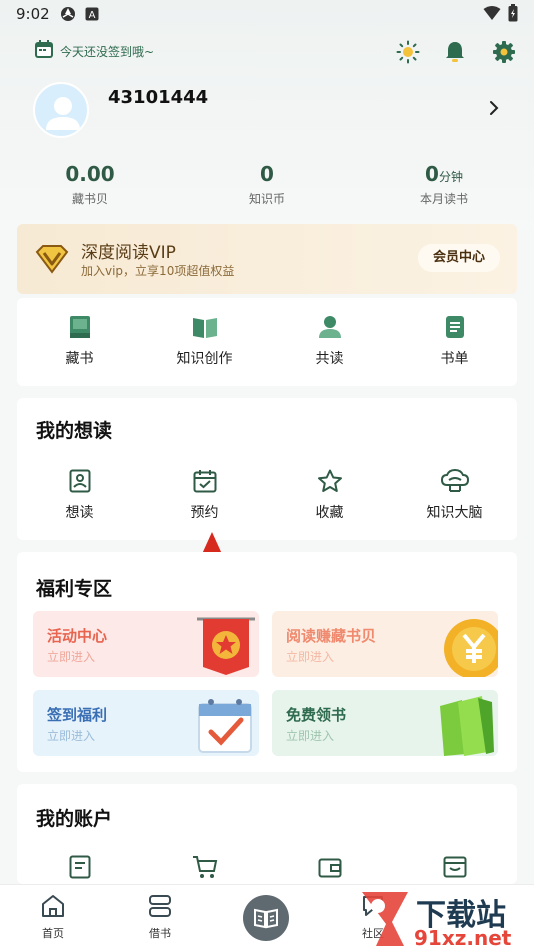 The height and width of the screenshot is (950, 534). What do you see at coordinates (44, 51) in the screenshot?
I see `calendar-icon` at bounding box center [44, 51].